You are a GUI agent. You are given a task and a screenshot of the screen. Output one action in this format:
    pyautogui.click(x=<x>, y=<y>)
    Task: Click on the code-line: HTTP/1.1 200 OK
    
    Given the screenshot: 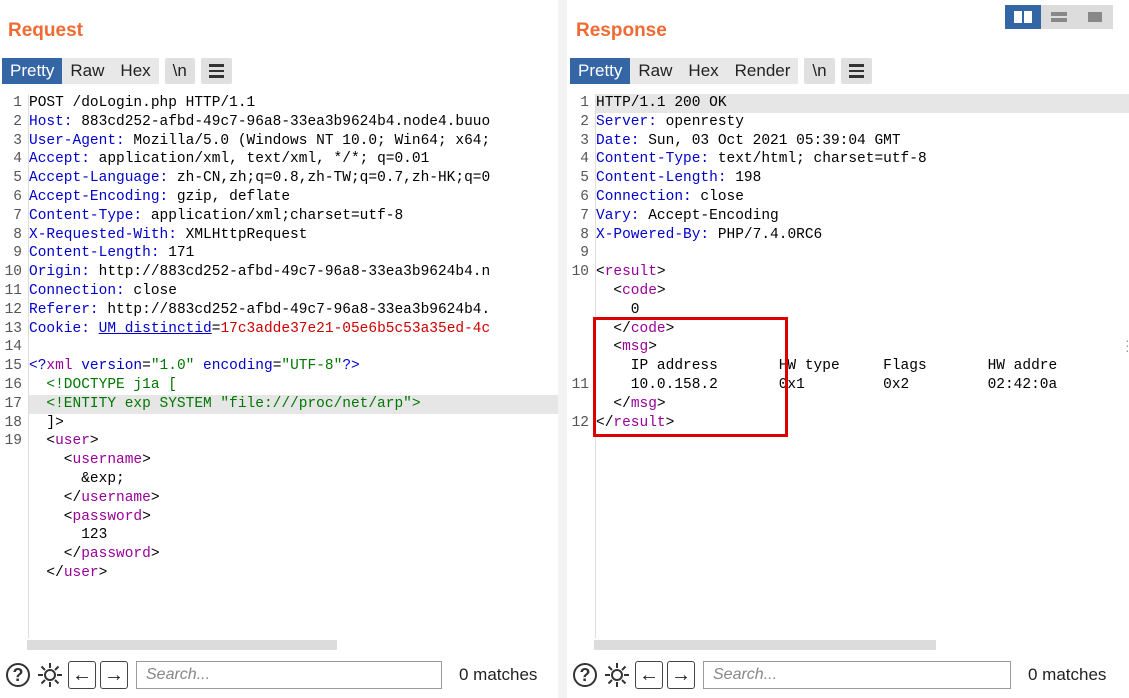 What is the action you would take?
    pyautogui.click(x=862, y=103)
    